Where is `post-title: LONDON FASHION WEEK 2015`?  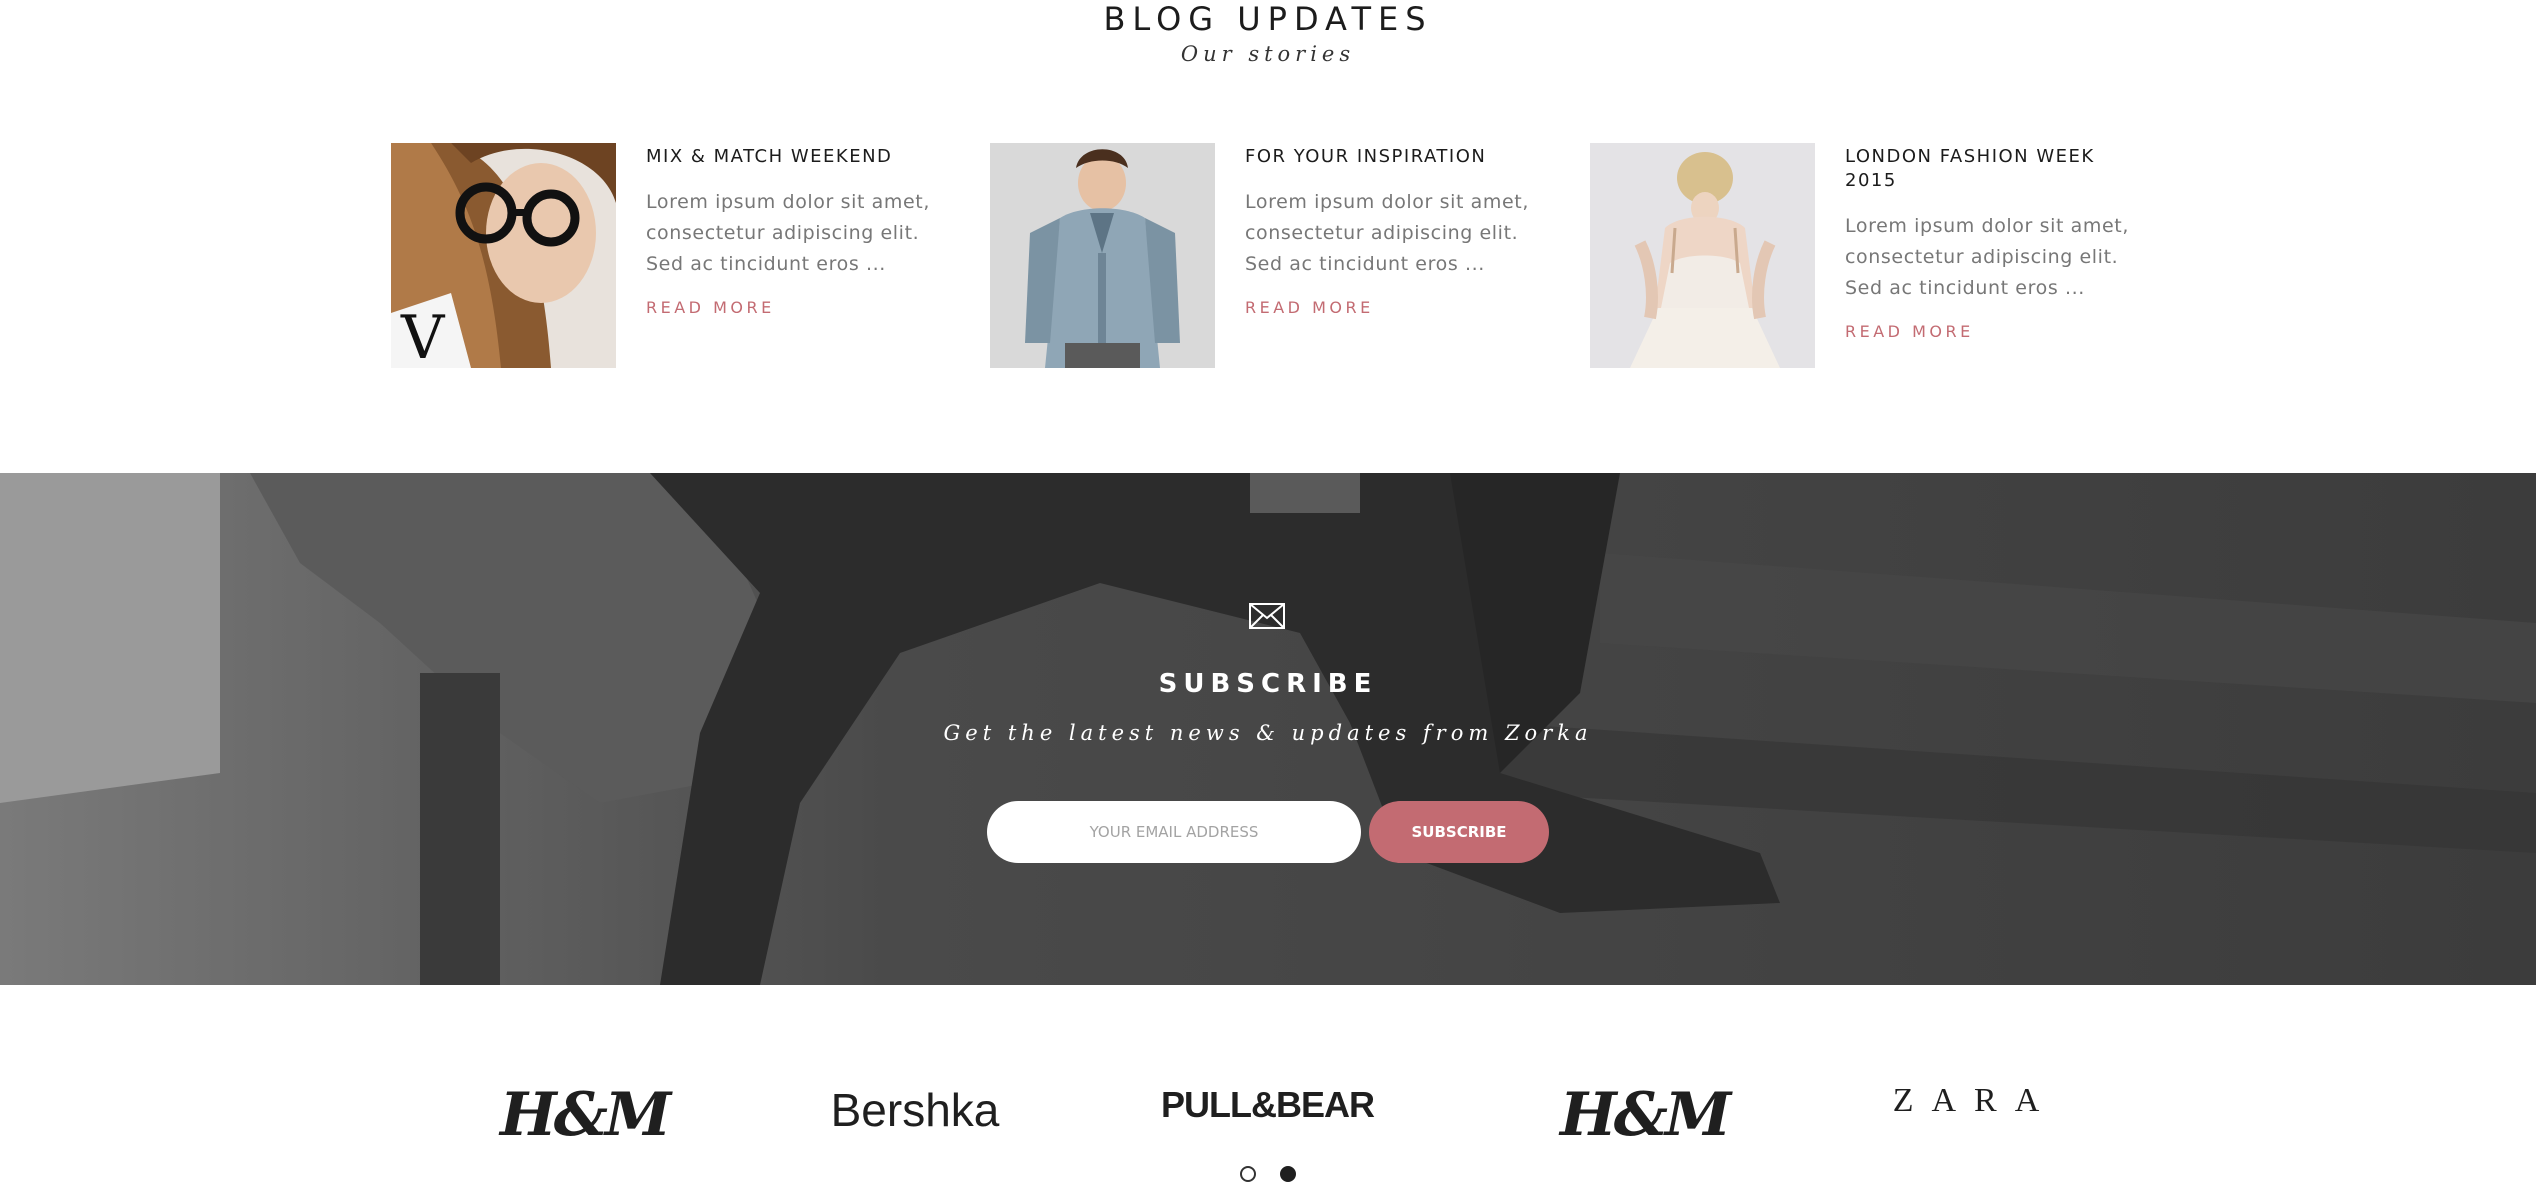 post-title: LONDON FASHION WEEK 2015 is located at coordinates (1997, 168).